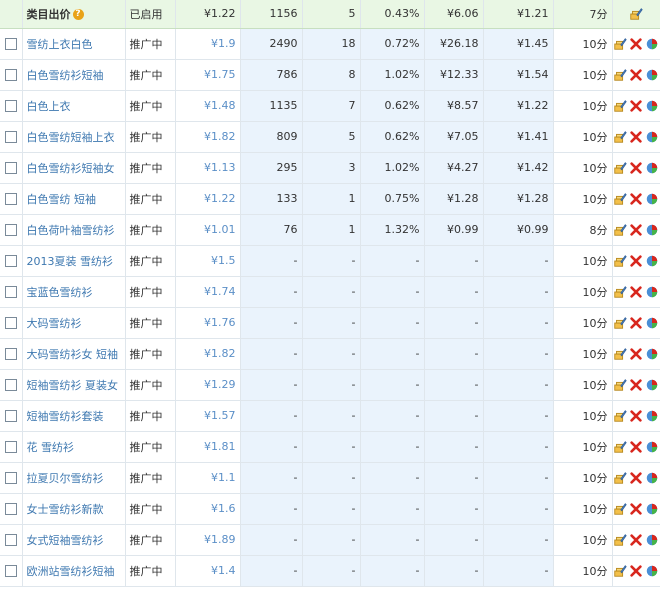  I want to click on keyword-link: 短袖雪纺衫 夏装女, so click(74, 385).